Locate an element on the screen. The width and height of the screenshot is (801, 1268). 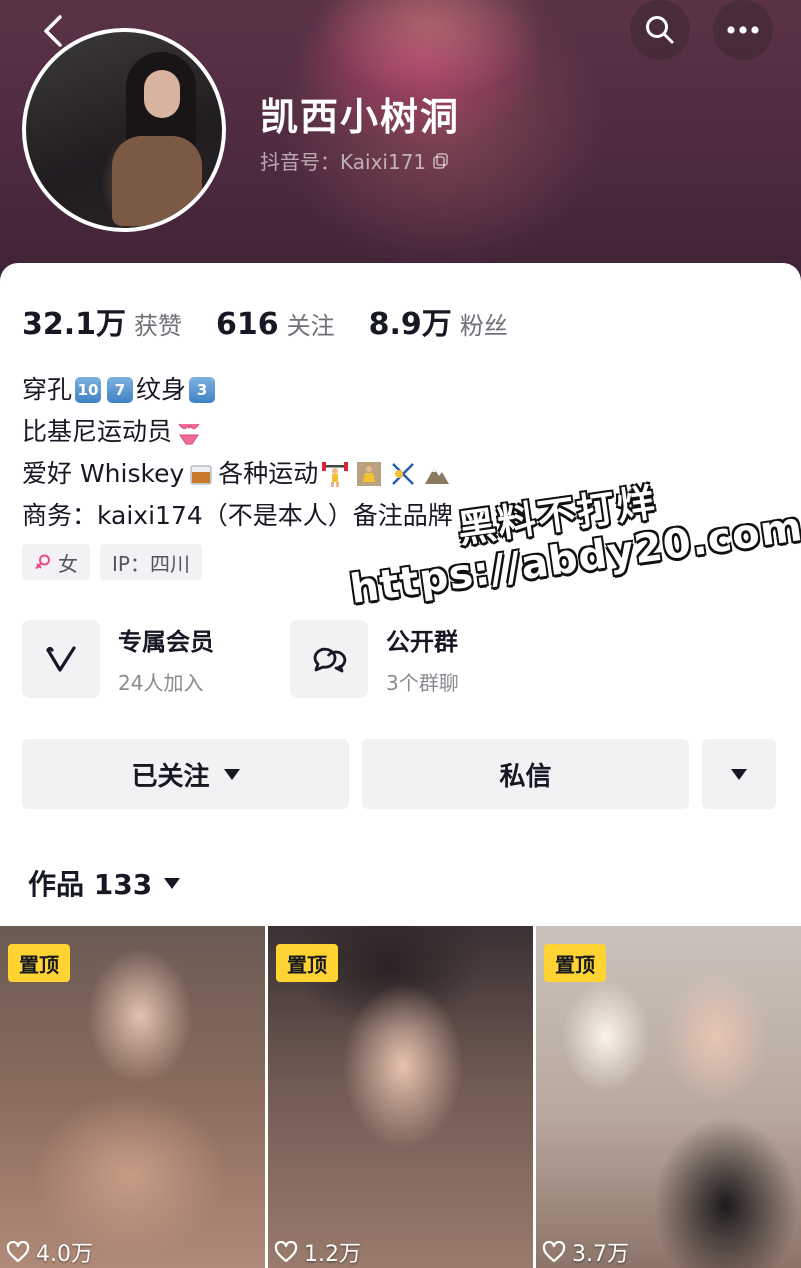
group-chat-icon is located at coordinates (329, 659).